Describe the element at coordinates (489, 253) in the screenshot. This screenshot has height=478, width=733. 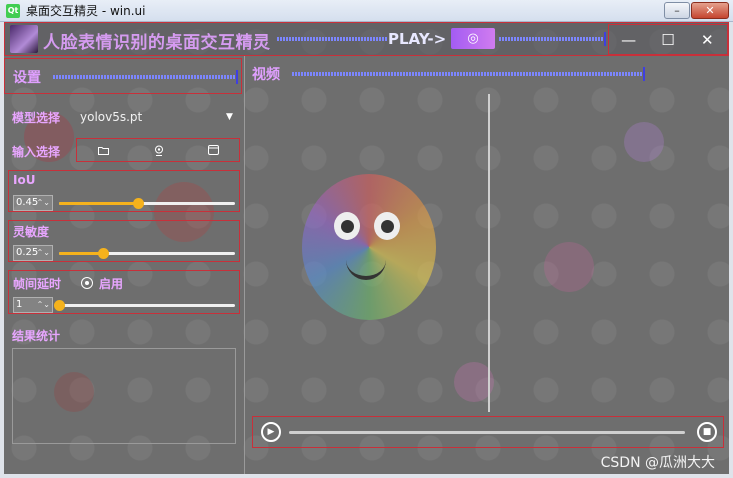
I see `video-divider-line` at that location.